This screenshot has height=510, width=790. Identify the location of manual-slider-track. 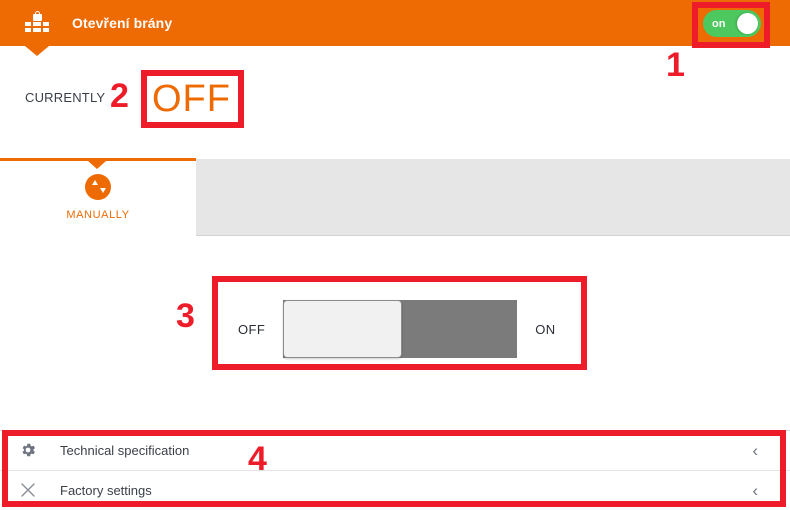
(400, 329).